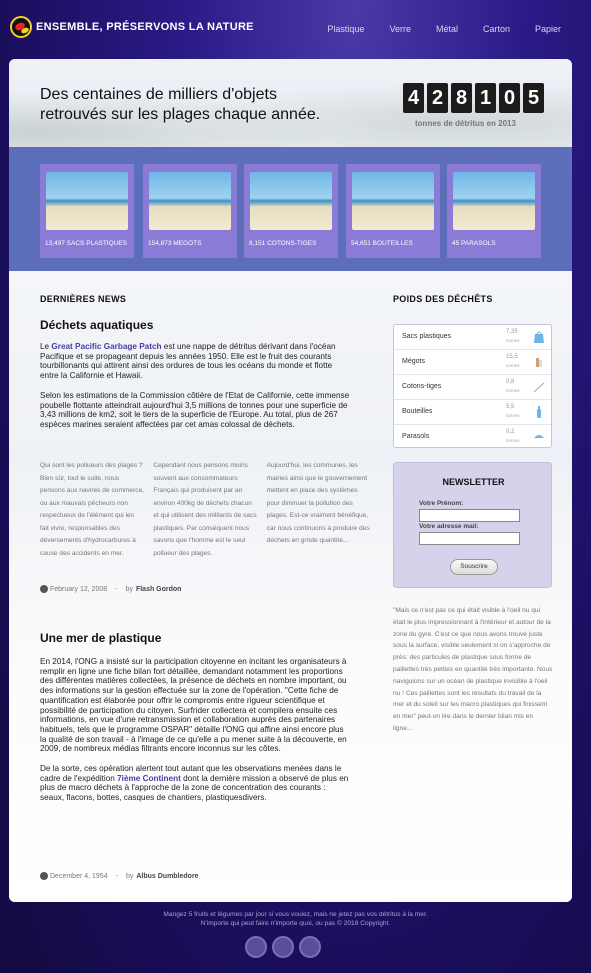 The image size is (591, 973). I want to click on tile-sacs-plastiques: 13,497 SACS PLASTIQUES, so click(87, 211).